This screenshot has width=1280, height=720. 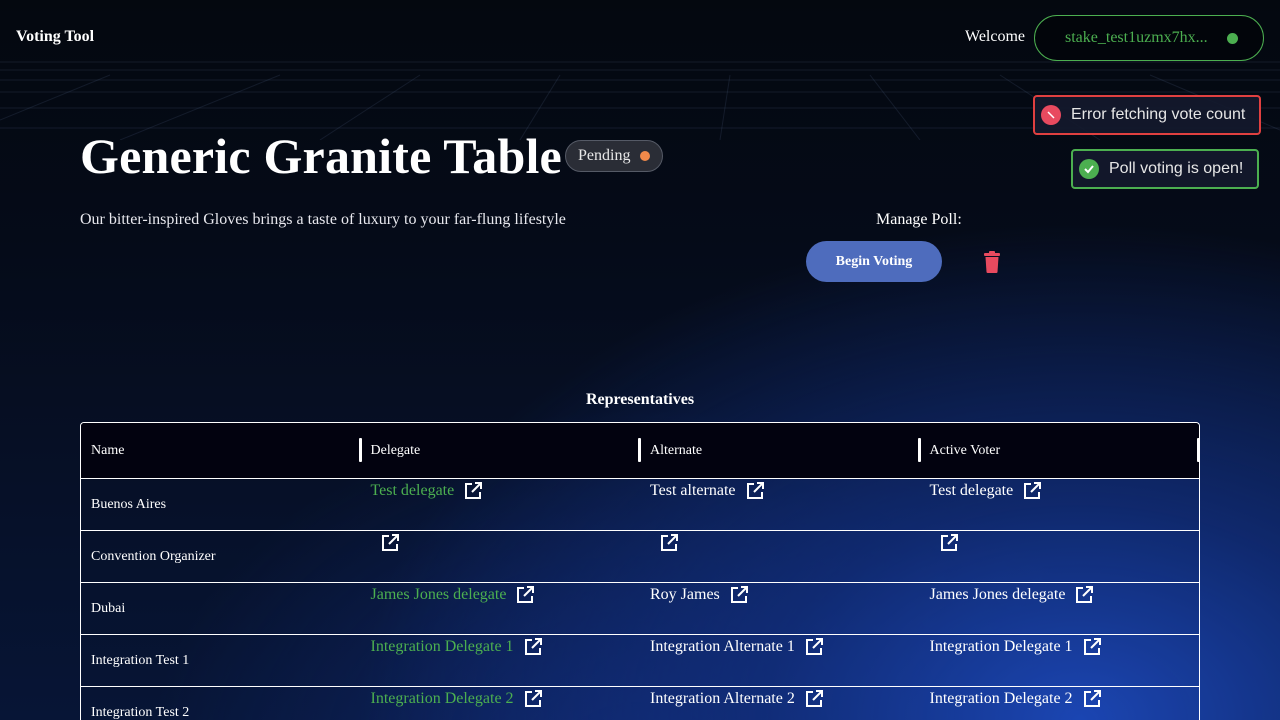 I want to click on alternate-link: Integration Alternate 2, so click(x=722, y=699).